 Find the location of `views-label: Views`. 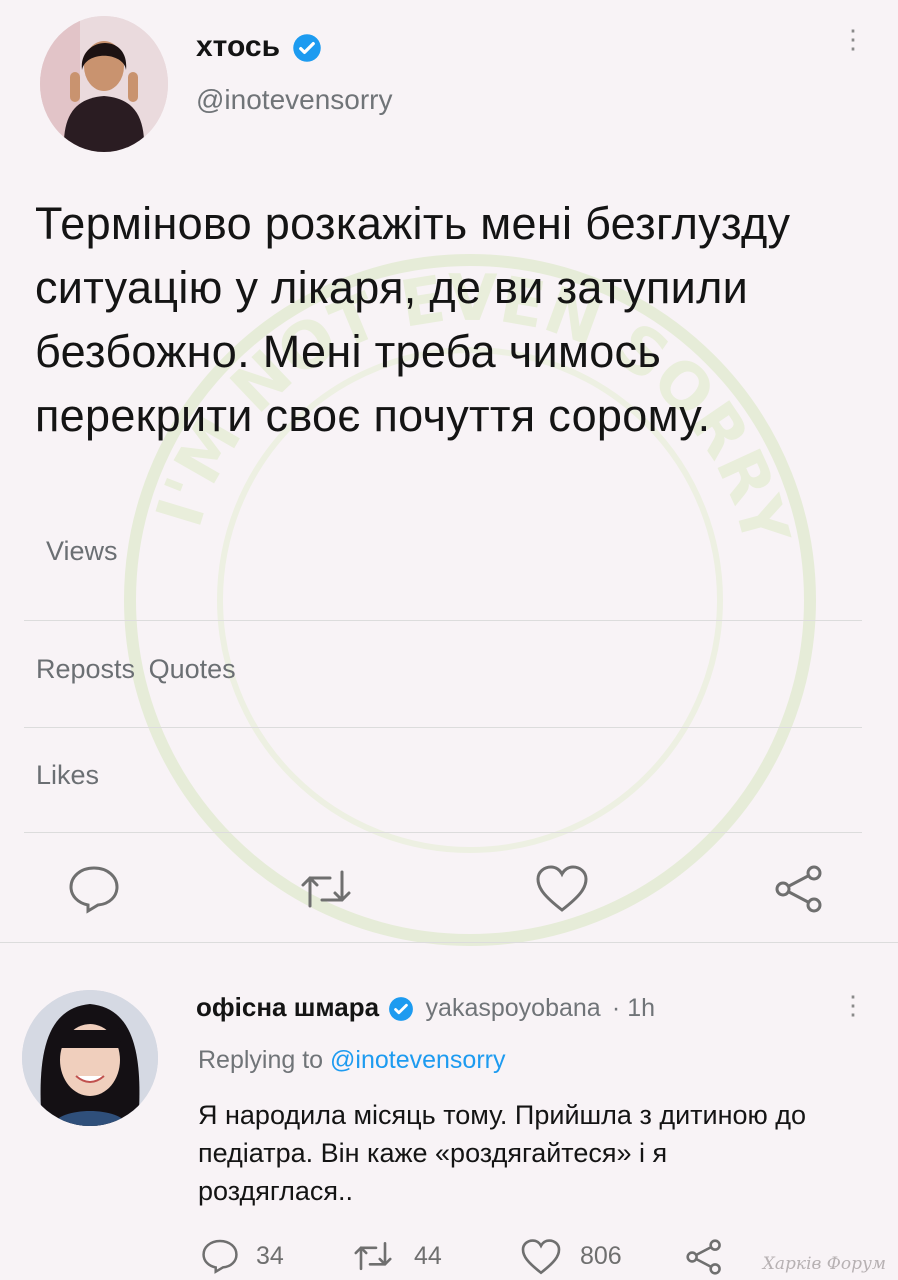

views-label: Views is located at coordinates (82, 551).